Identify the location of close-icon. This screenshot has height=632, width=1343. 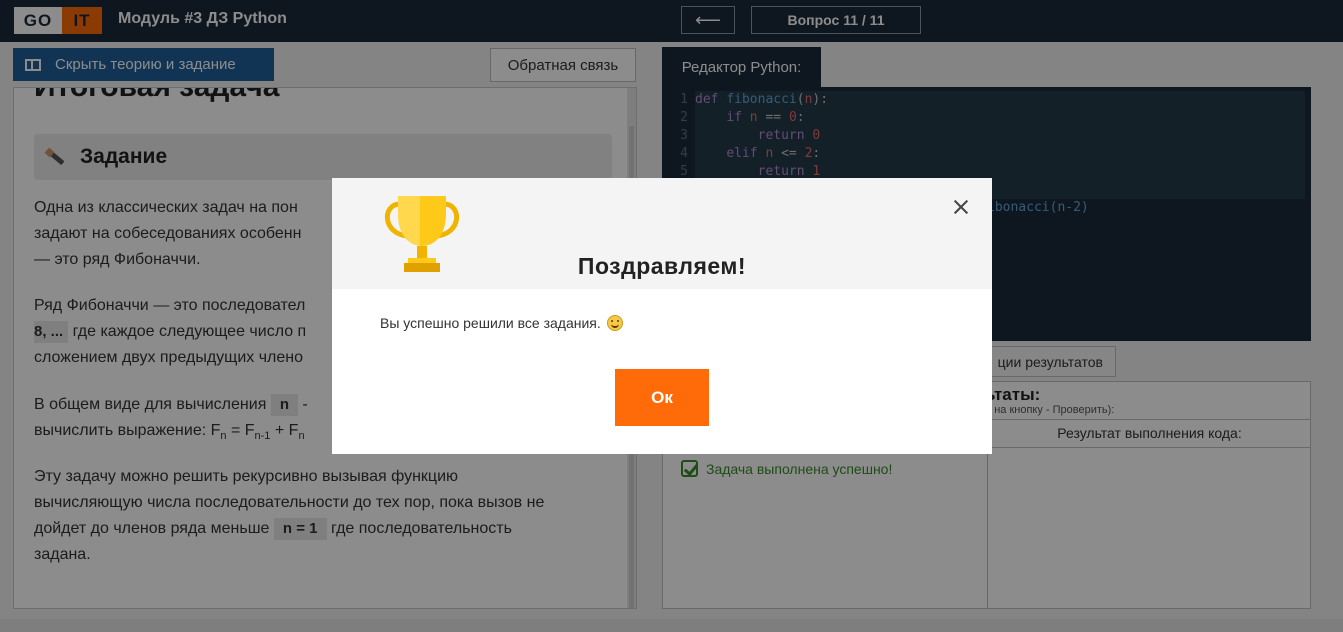
(961, 207).